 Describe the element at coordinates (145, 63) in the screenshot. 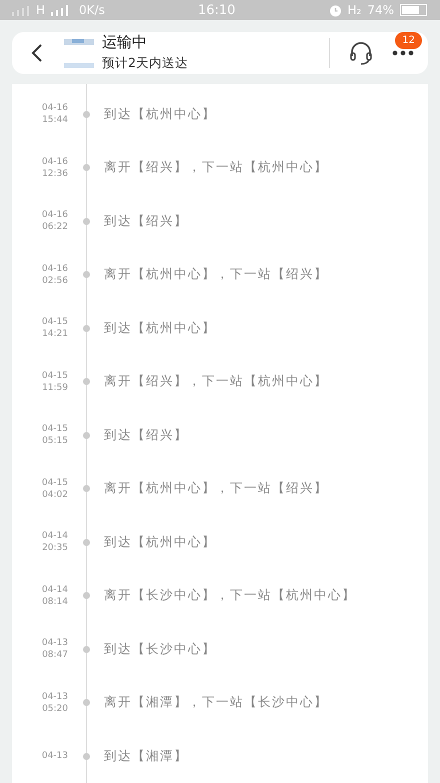

I see `delivery-estimate: 预计2天内送达` at that location.